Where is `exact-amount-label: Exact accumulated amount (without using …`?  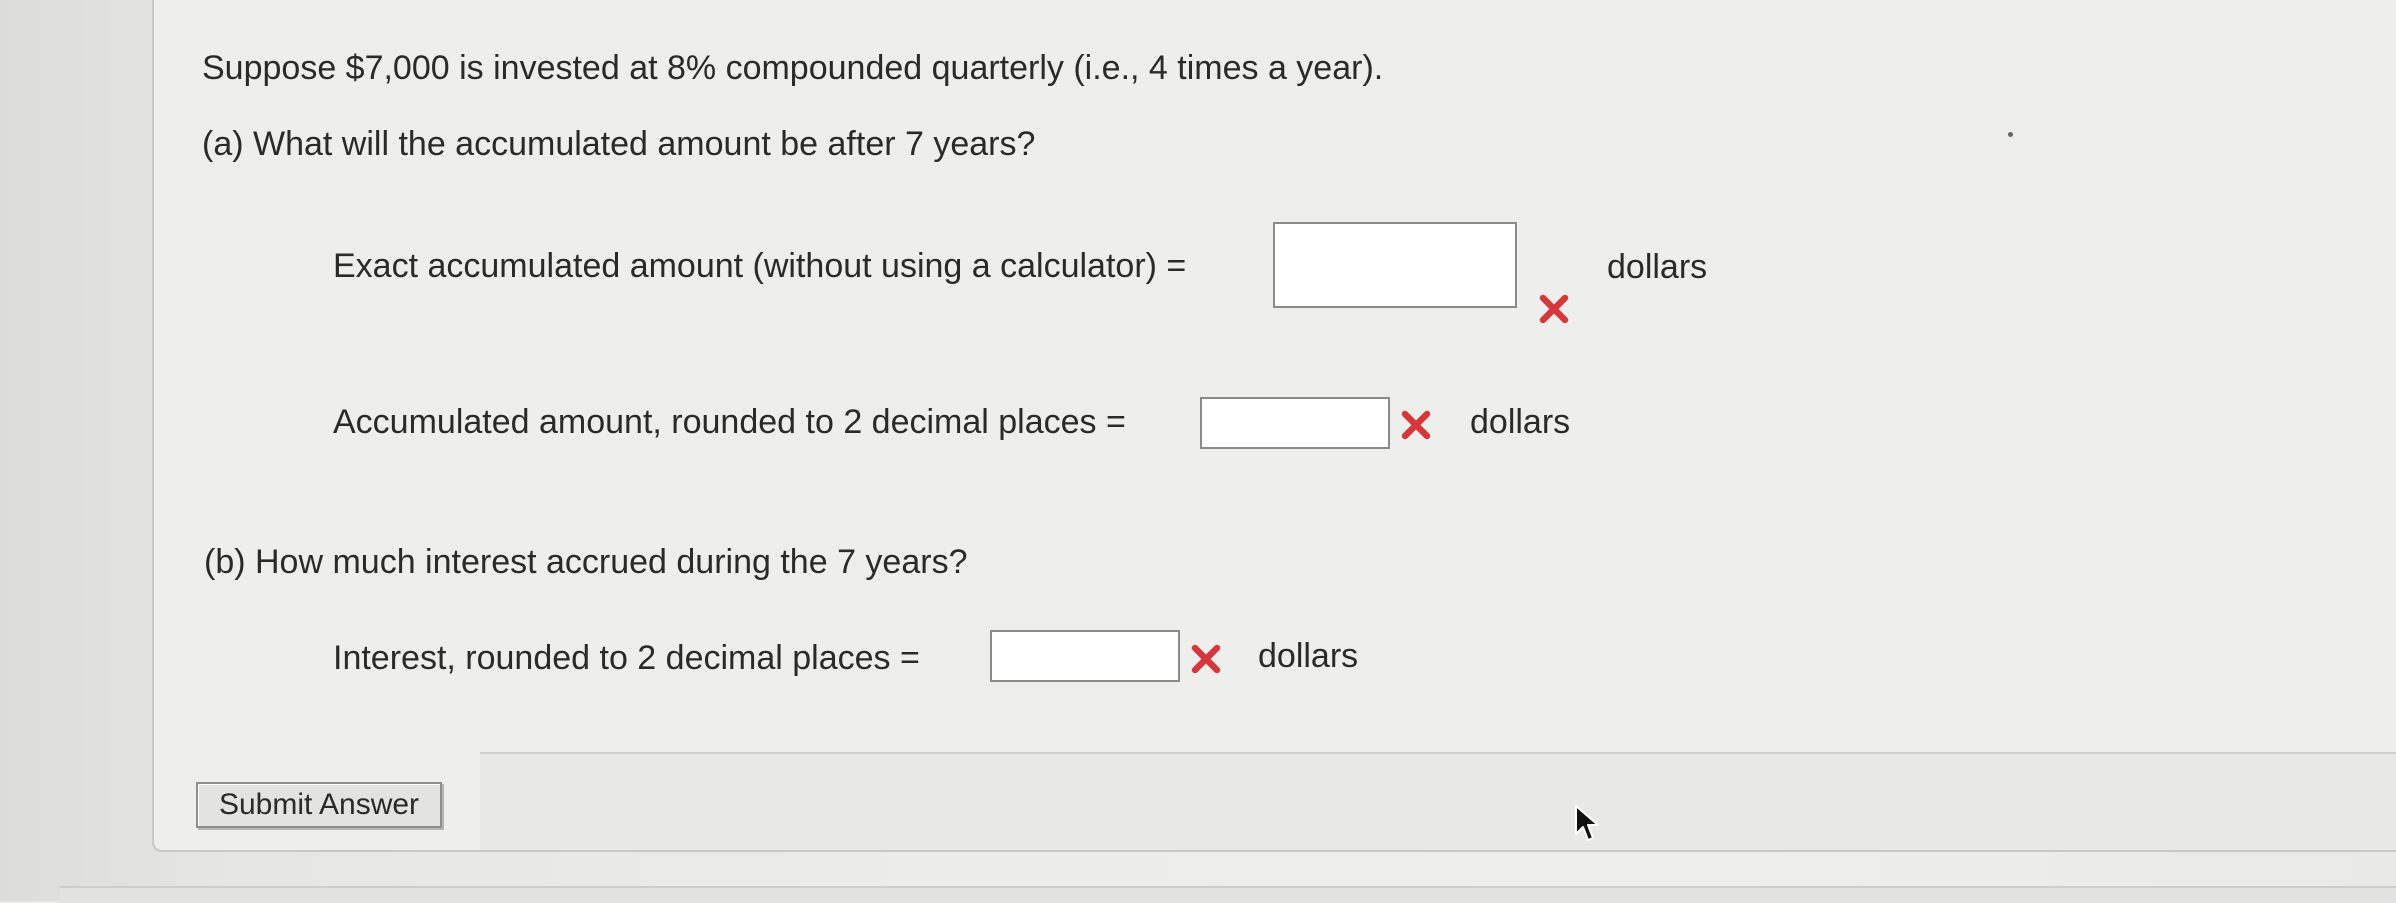 exact-amount-label: Exact accumulated amount (without using … is located at coordinates (760, 266).